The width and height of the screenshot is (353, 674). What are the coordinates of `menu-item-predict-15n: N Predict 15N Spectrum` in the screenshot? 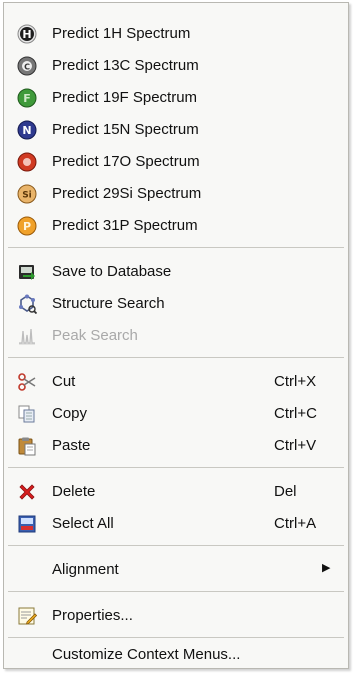 It's located at (176, 130).